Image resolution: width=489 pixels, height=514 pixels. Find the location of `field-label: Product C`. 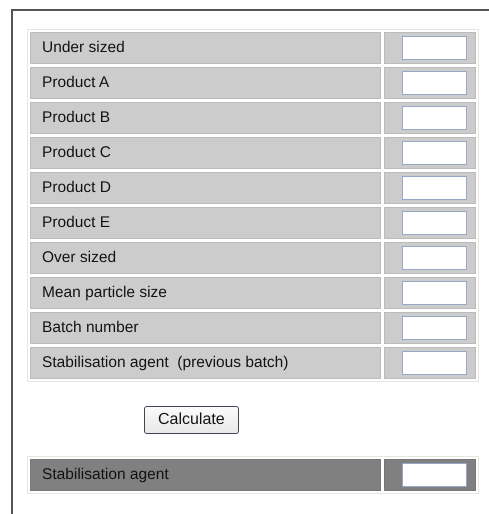

field-label: Product C is located at coordinates (205, 153).